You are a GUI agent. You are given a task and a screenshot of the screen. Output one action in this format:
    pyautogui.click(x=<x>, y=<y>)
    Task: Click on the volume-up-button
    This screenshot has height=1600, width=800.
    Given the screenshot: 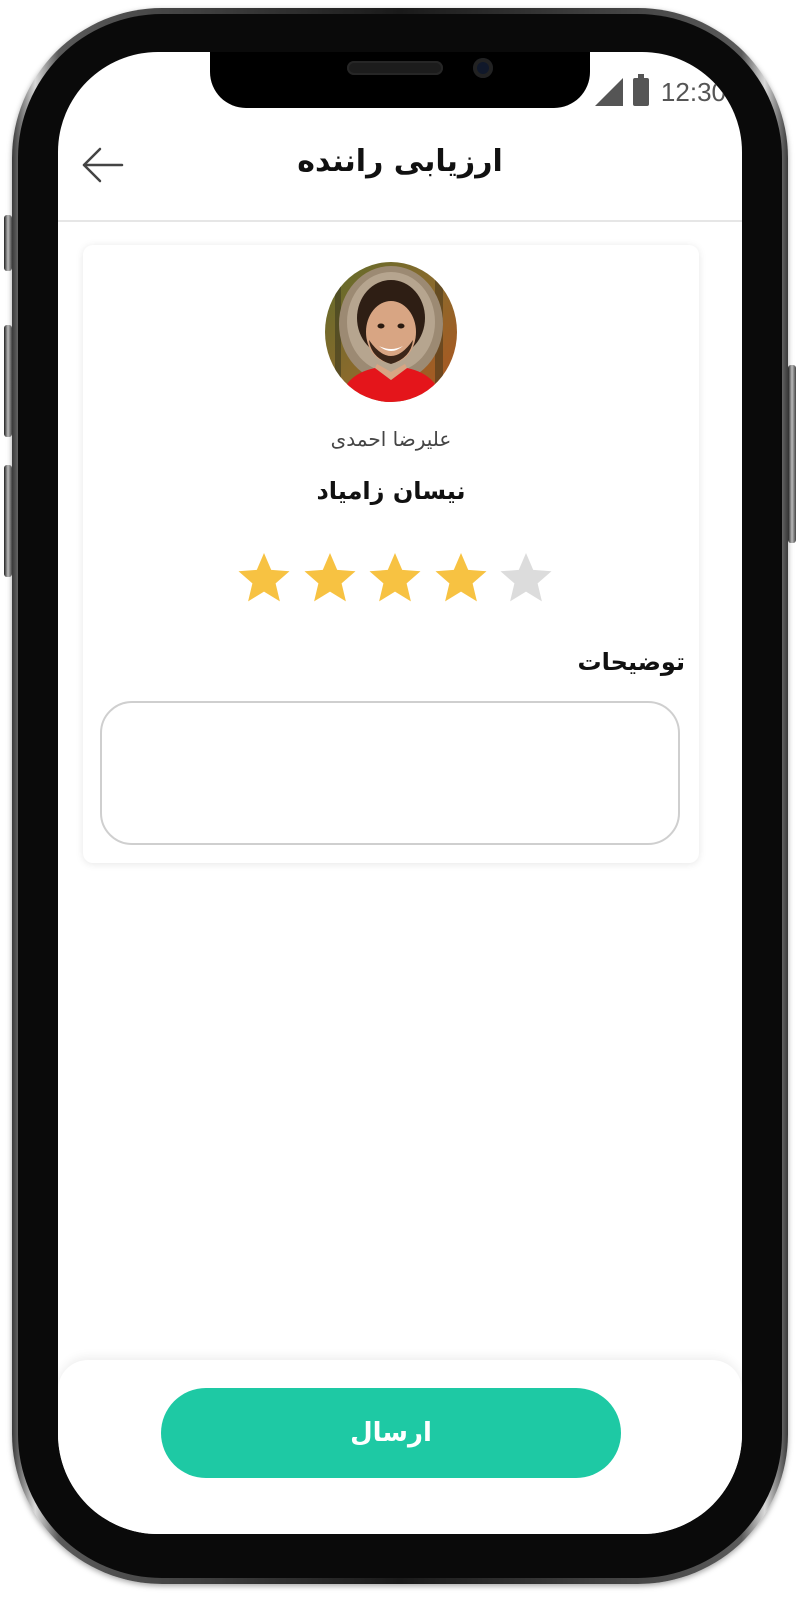 What is the action you would take?
    pyautogui.click(x=8, y=381)
    